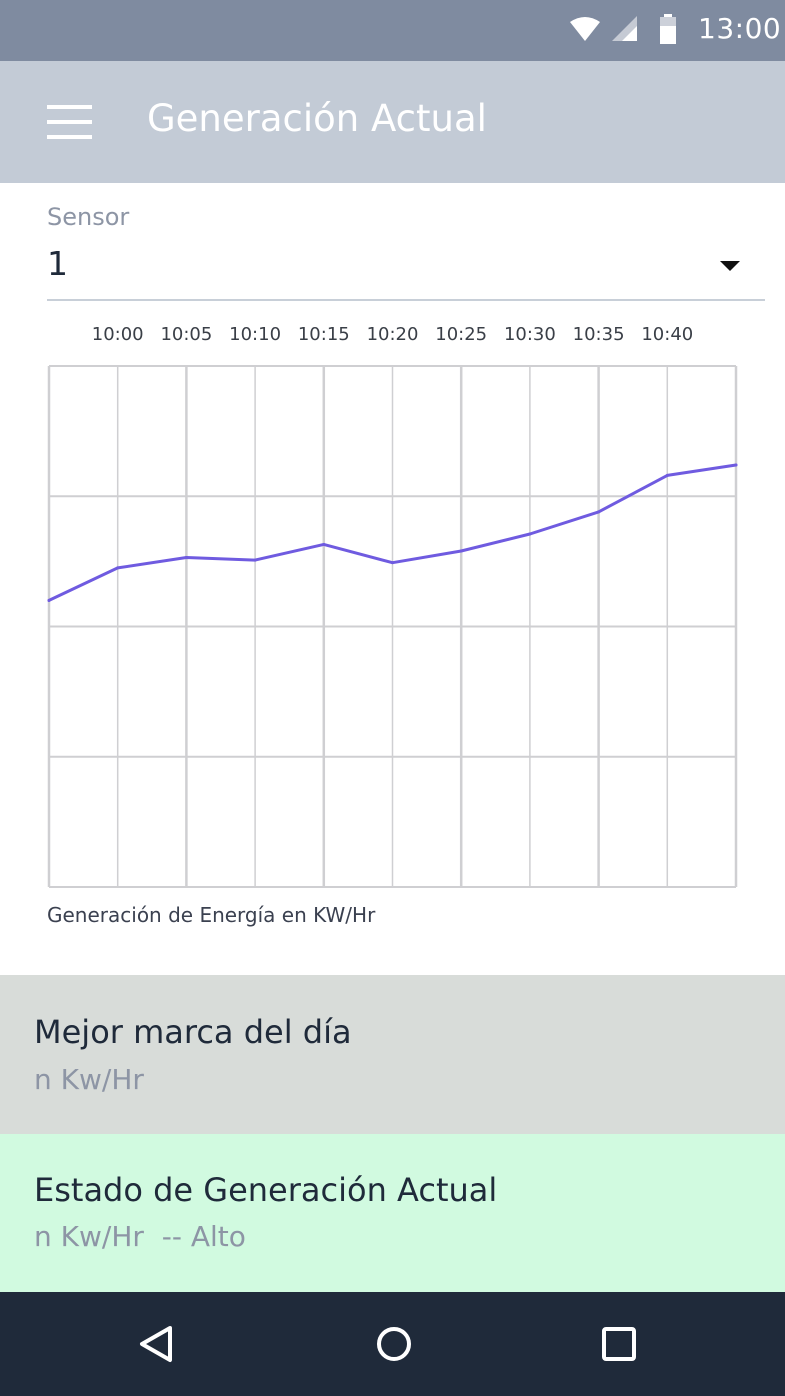 This screenshot has height=1396, width=785. I want to click on best-mark-card: Mejor marca del día n Kw/Hr, so click(392, 1054).